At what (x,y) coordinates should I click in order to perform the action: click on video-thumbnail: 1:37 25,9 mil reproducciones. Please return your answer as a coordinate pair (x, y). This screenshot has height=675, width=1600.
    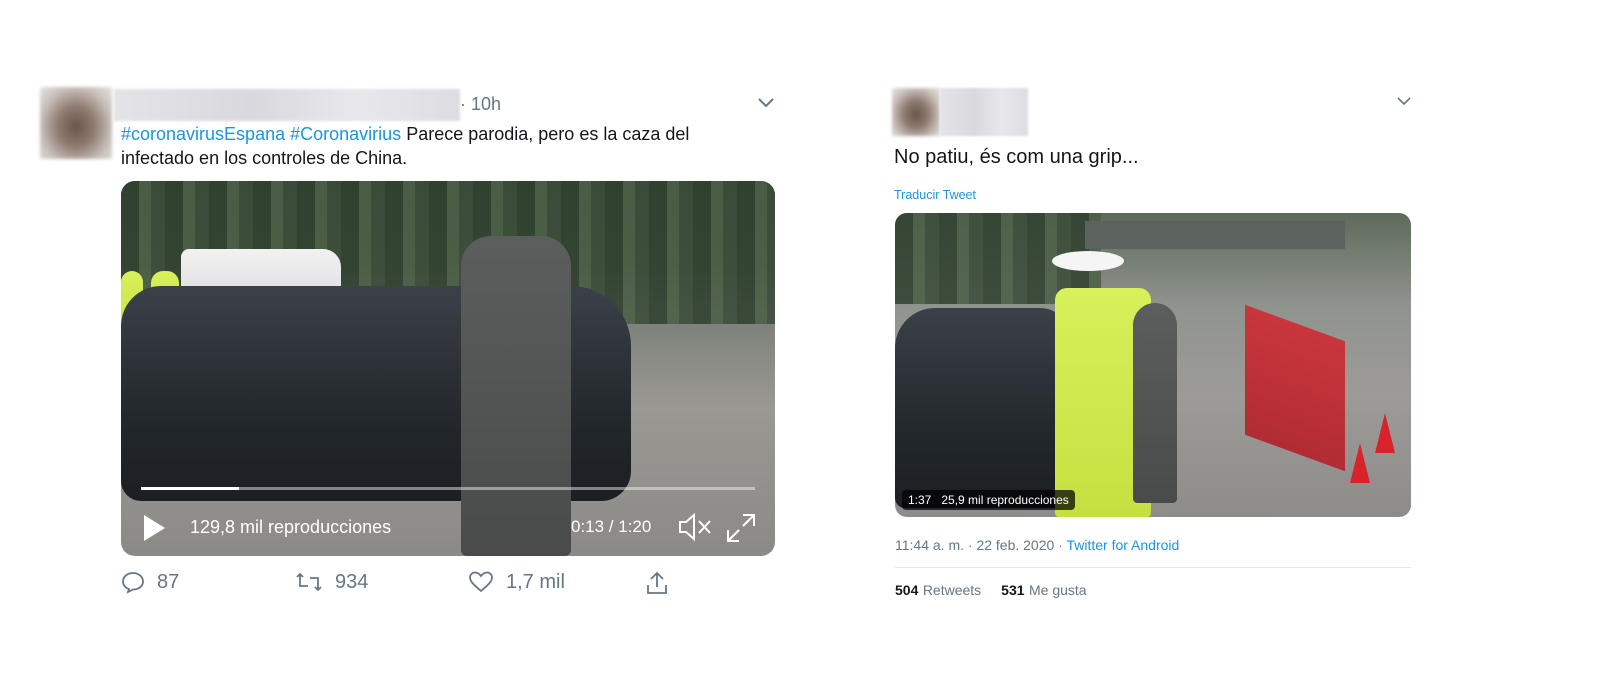
    Looking at the image, I should click on (1153, 365).